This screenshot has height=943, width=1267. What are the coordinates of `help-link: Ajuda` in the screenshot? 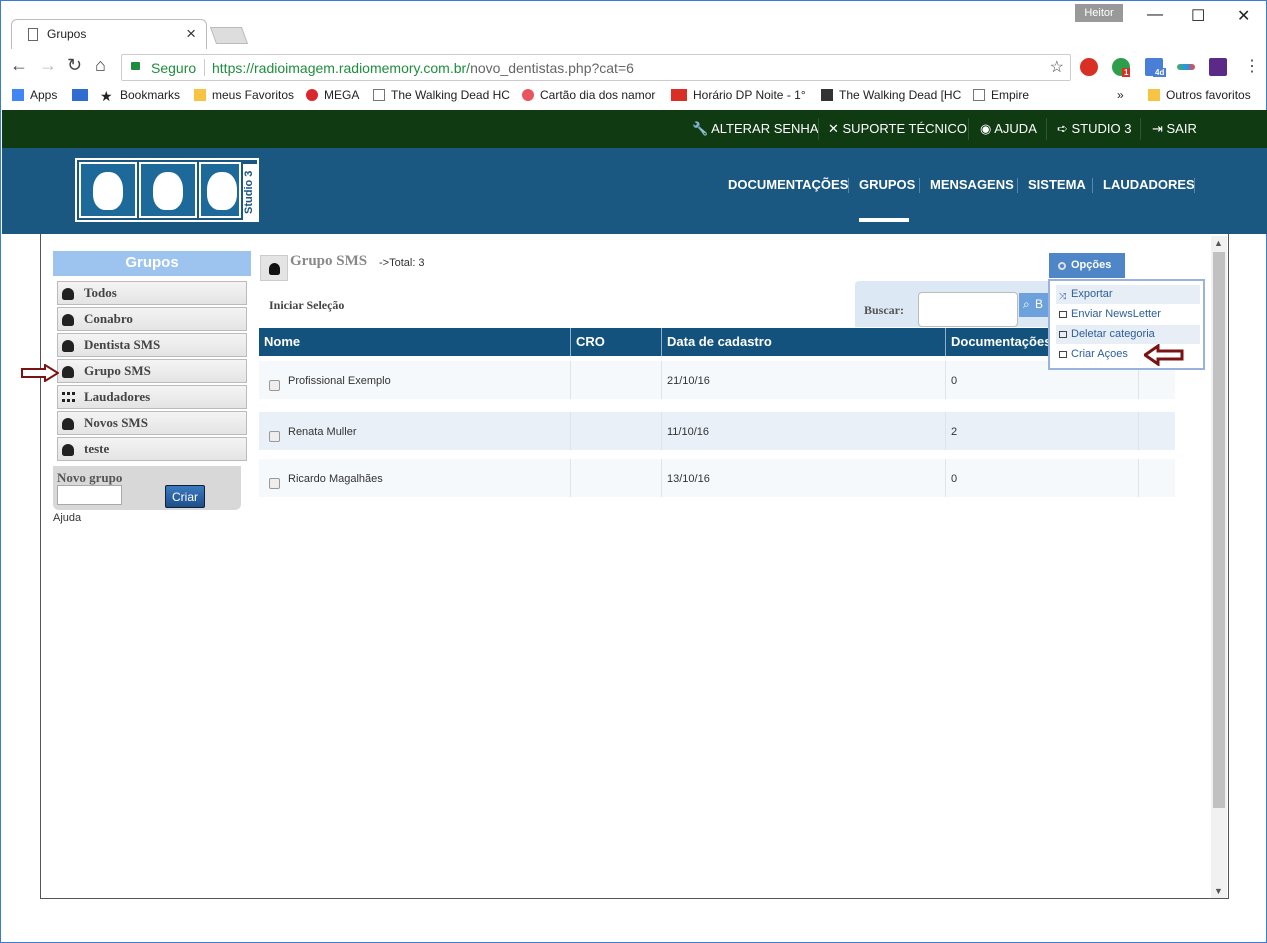 It's located at (67, 518).